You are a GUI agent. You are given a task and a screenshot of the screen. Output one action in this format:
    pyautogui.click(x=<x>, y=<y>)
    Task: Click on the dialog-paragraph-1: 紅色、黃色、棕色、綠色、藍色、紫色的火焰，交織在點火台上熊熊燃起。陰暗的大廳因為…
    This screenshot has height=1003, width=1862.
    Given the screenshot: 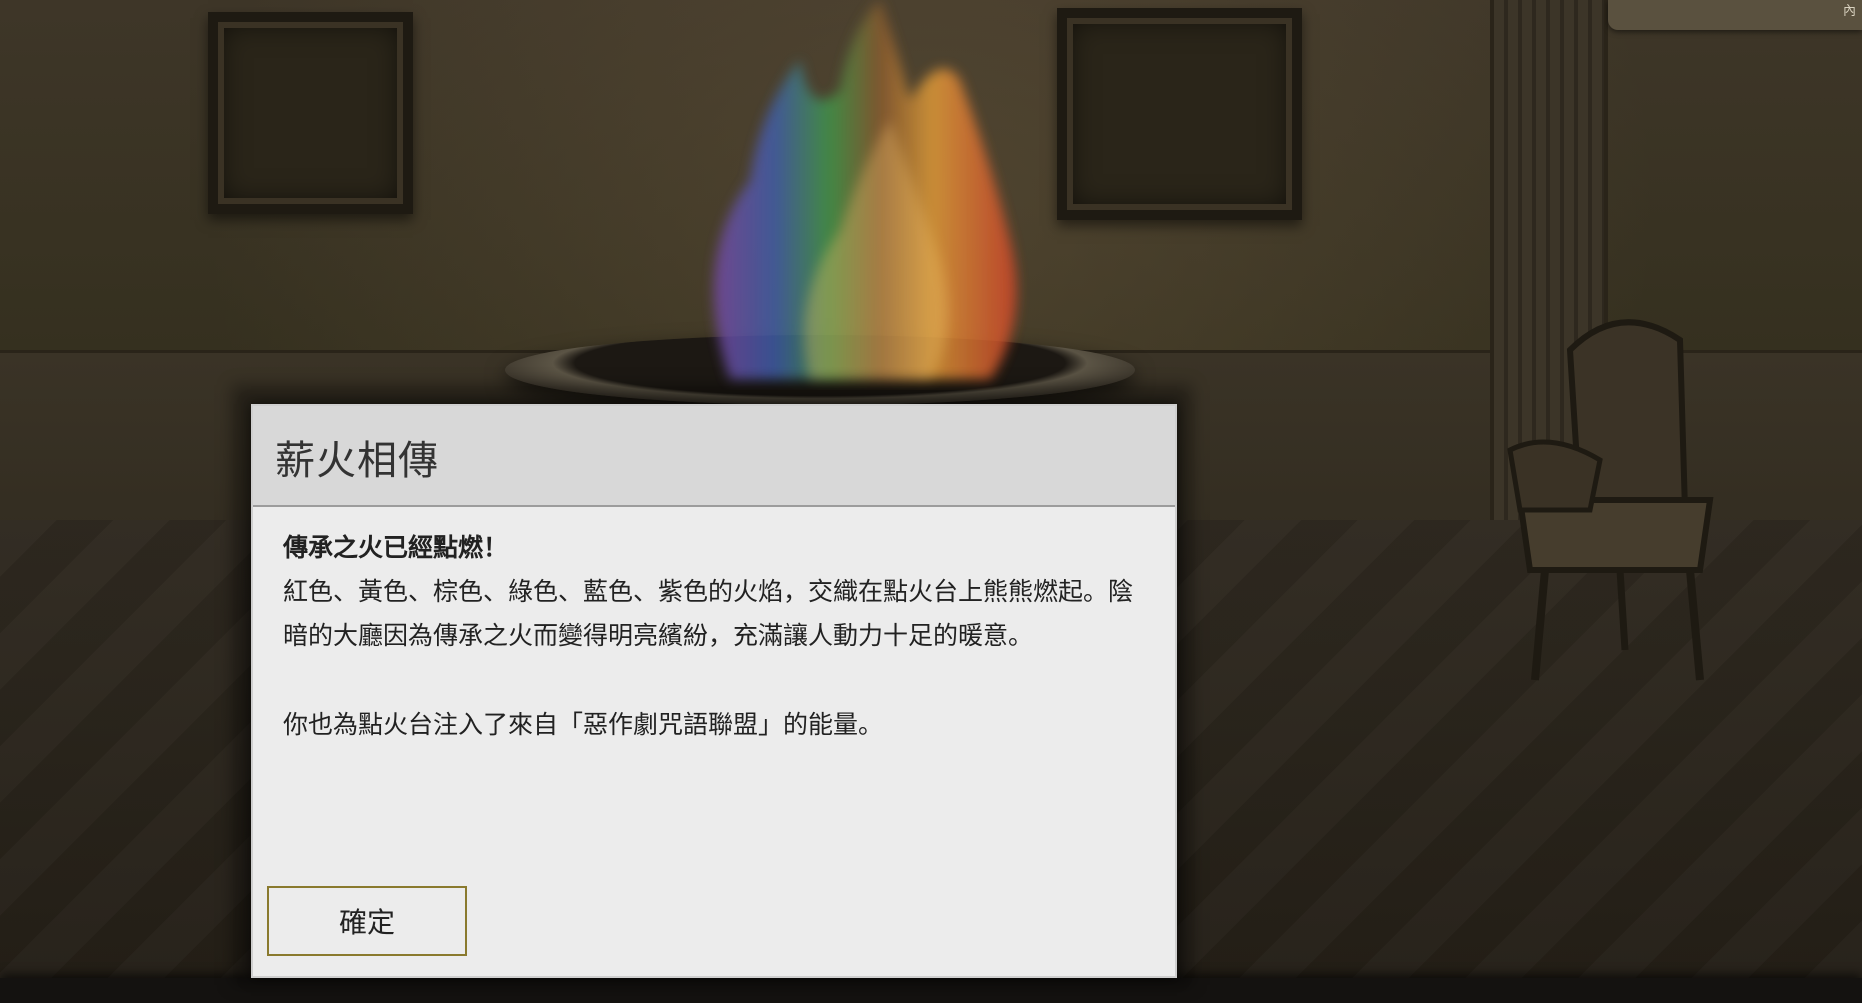 What is the action you would take?
    pyautogui.click(x=708, y=613)
    